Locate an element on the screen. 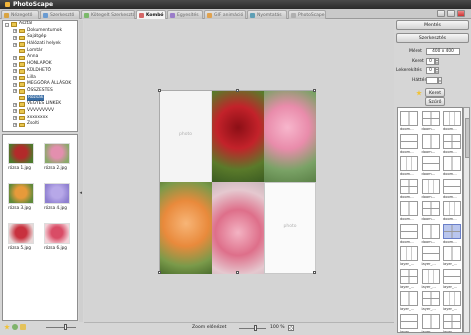 The height and width of the screenshot is (335, 471). photo-slot-orange-rose is located at coordinates (186, 228).